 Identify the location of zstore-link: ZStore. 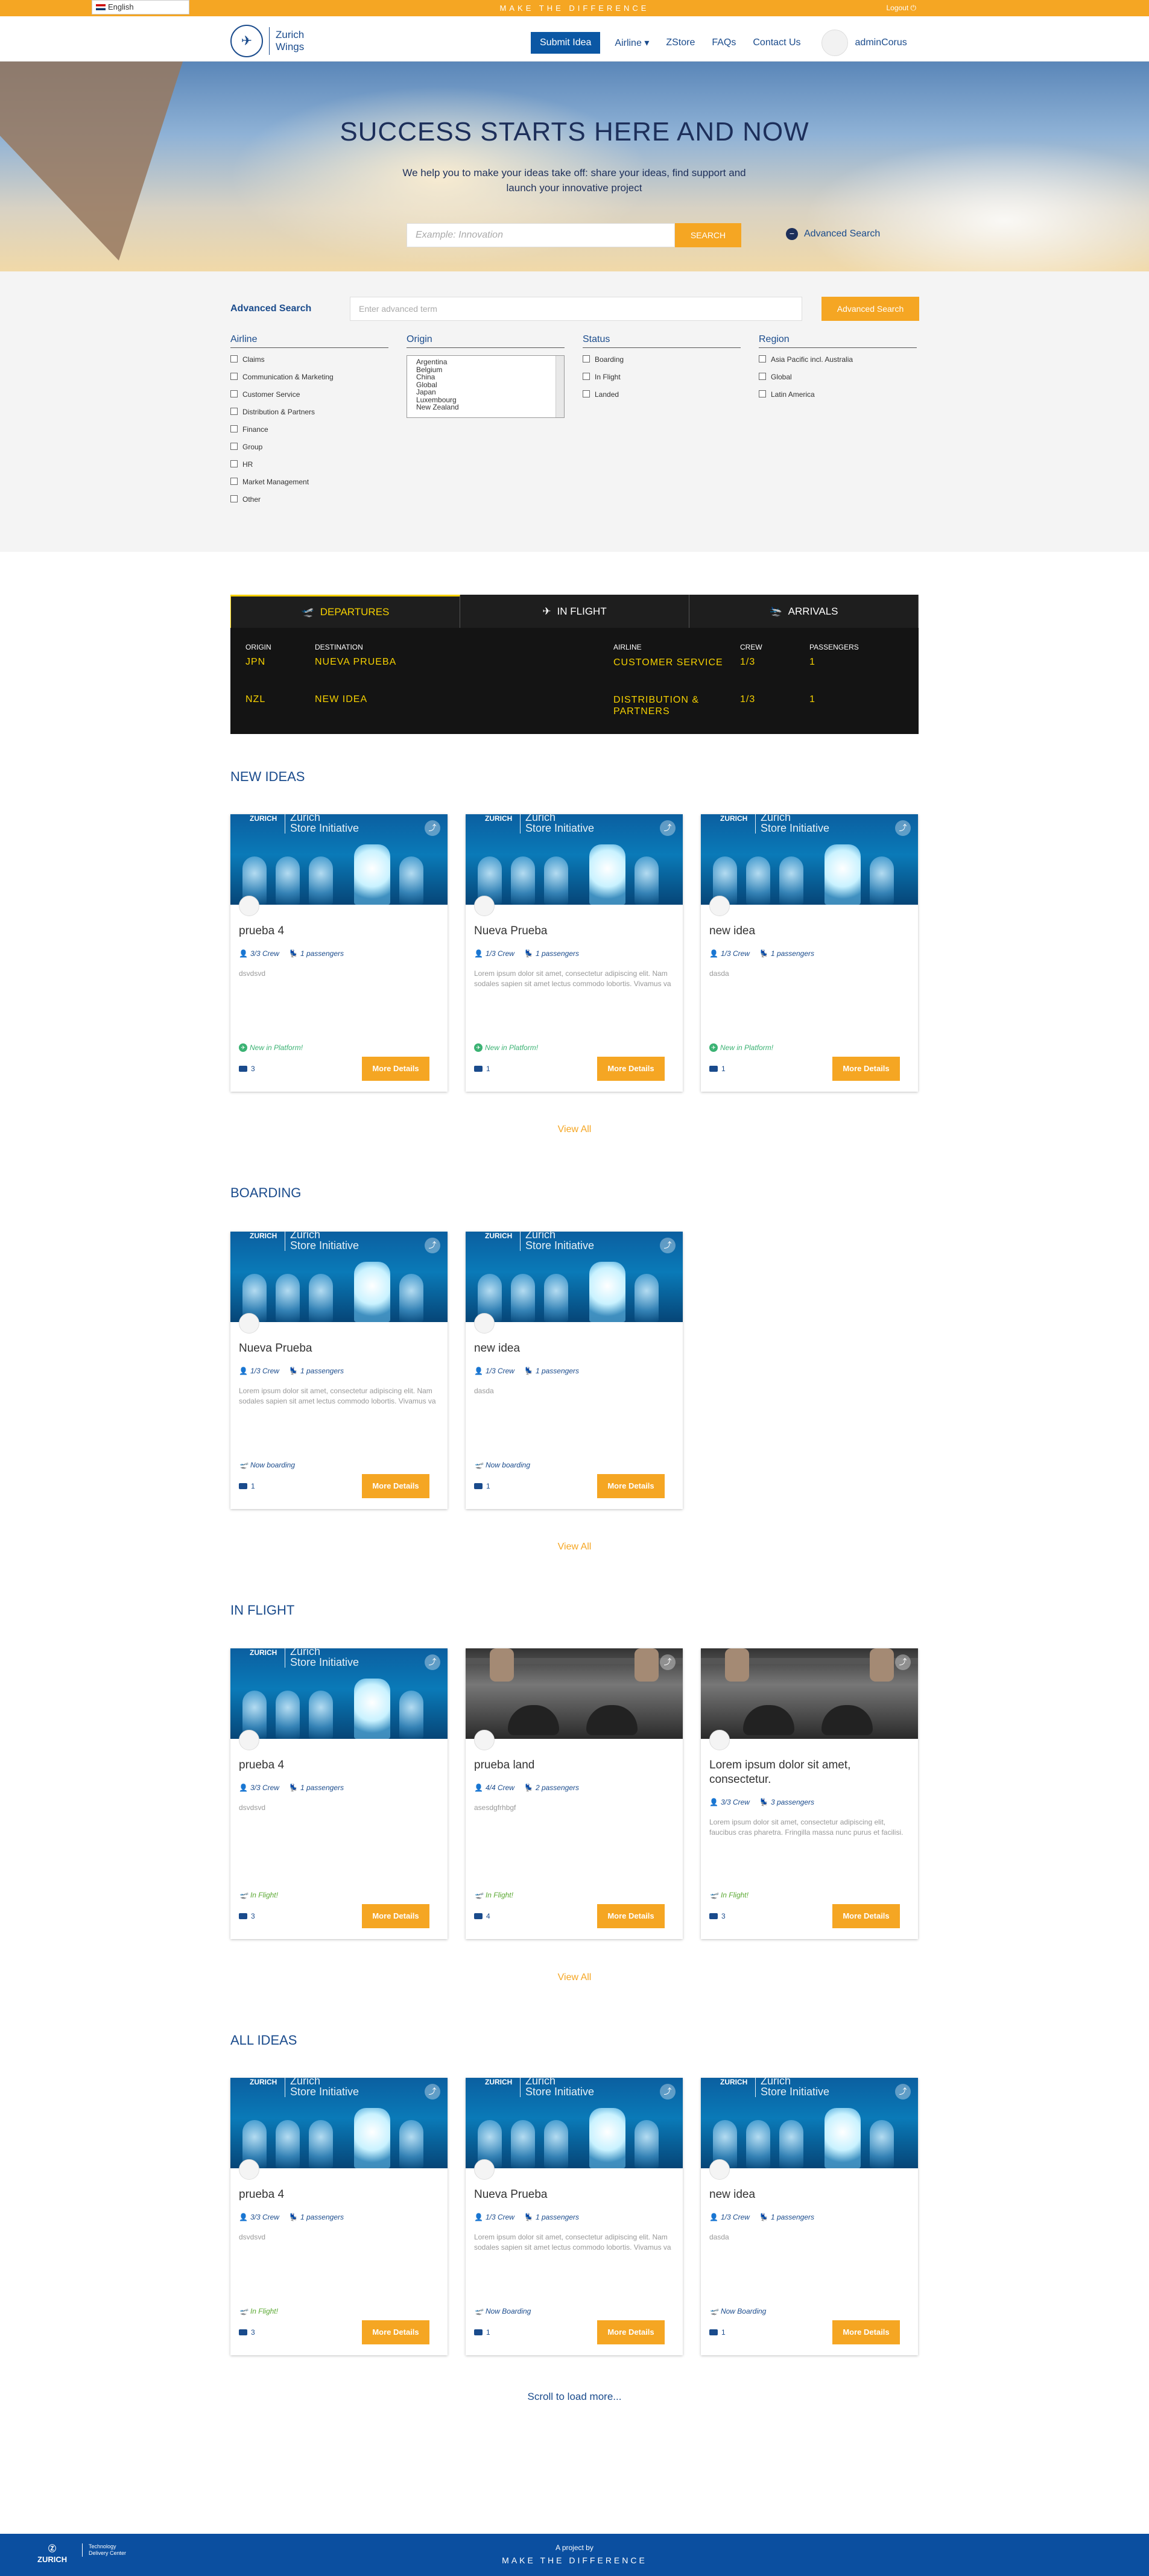
(680, 43).